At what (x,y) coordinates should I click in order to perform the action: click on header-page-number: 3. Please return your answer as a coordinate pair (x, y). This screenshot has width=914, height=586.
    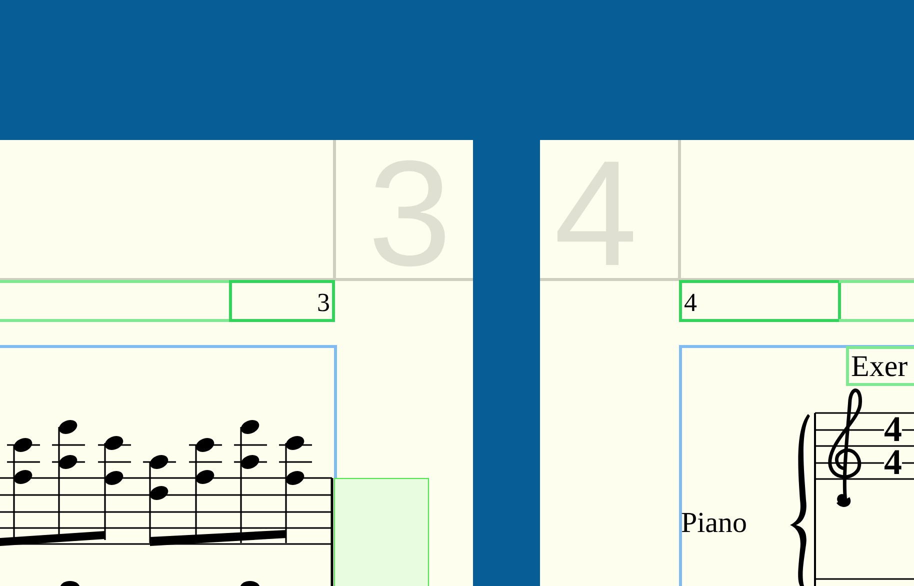
    Looking at the image, I should click on (282, 301).